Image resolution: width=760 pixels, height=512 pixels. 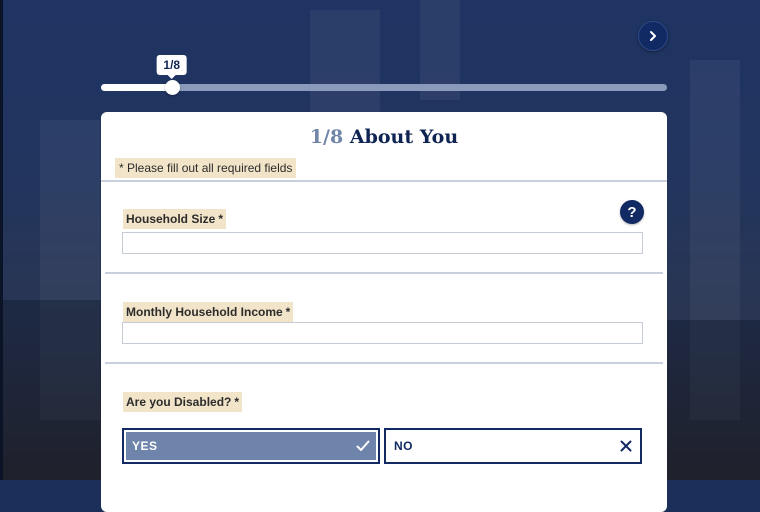 I want to click on progress-thumb, so click(x=172, y=87).